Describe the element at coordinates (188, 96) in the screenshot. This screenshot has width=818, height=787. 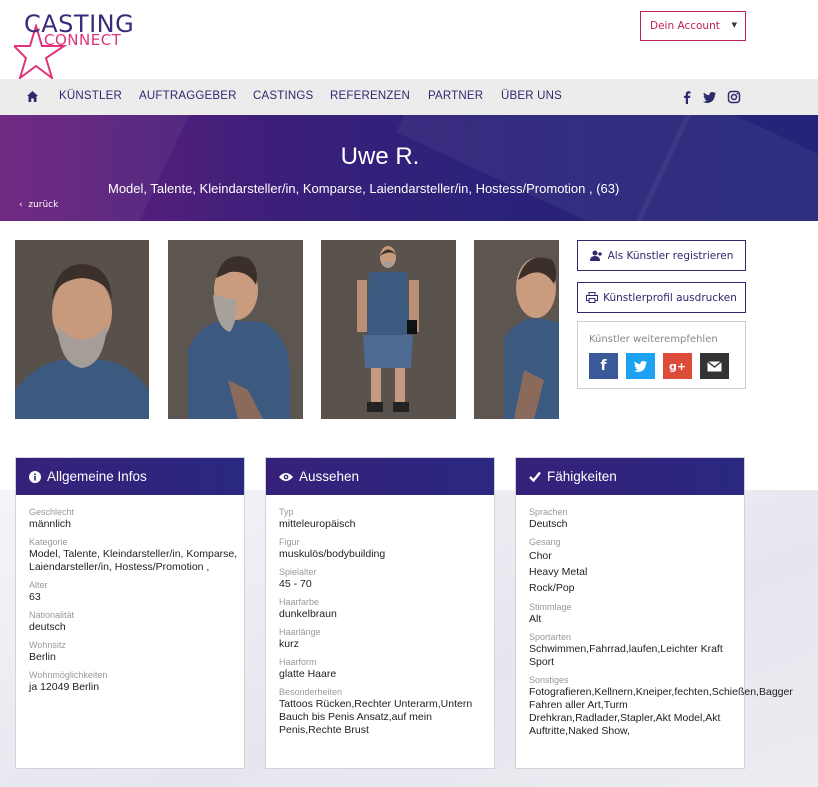
I see `nav-item-auftraggeber: AUFTRAGGEBER` at that location.